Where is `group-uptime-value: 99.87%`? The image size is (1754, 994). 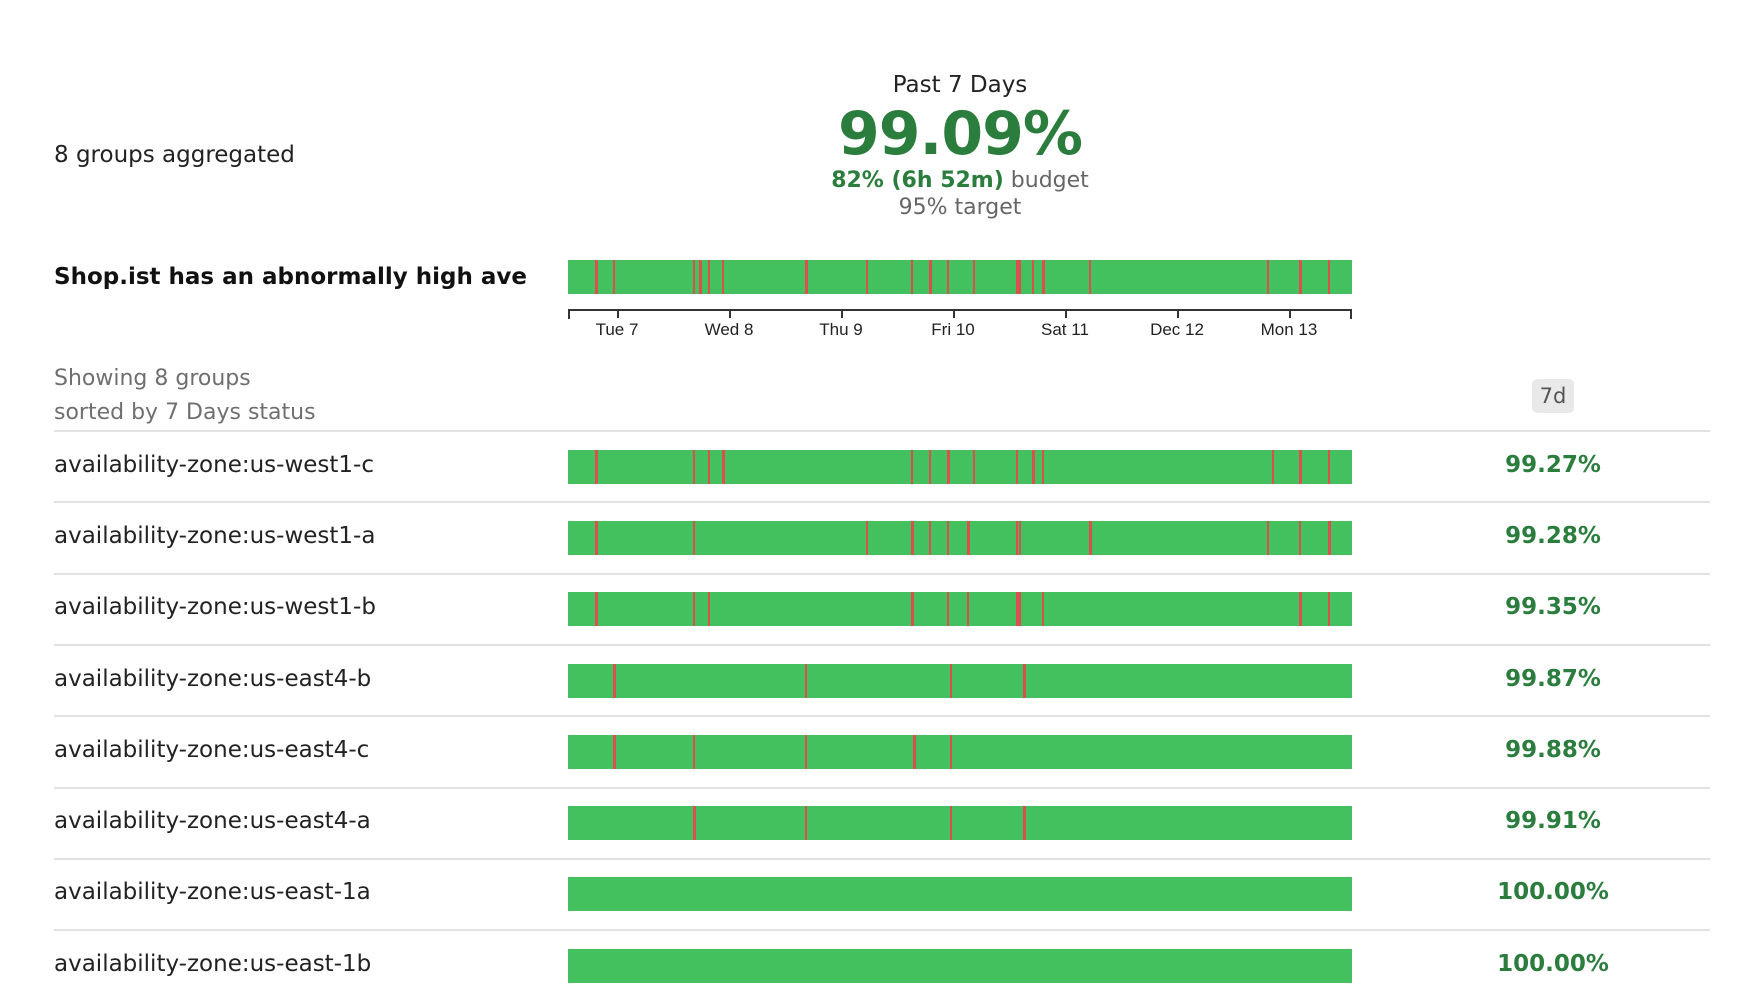 group-uptime-value: 99.87% is located at coordinates (1553, 678).